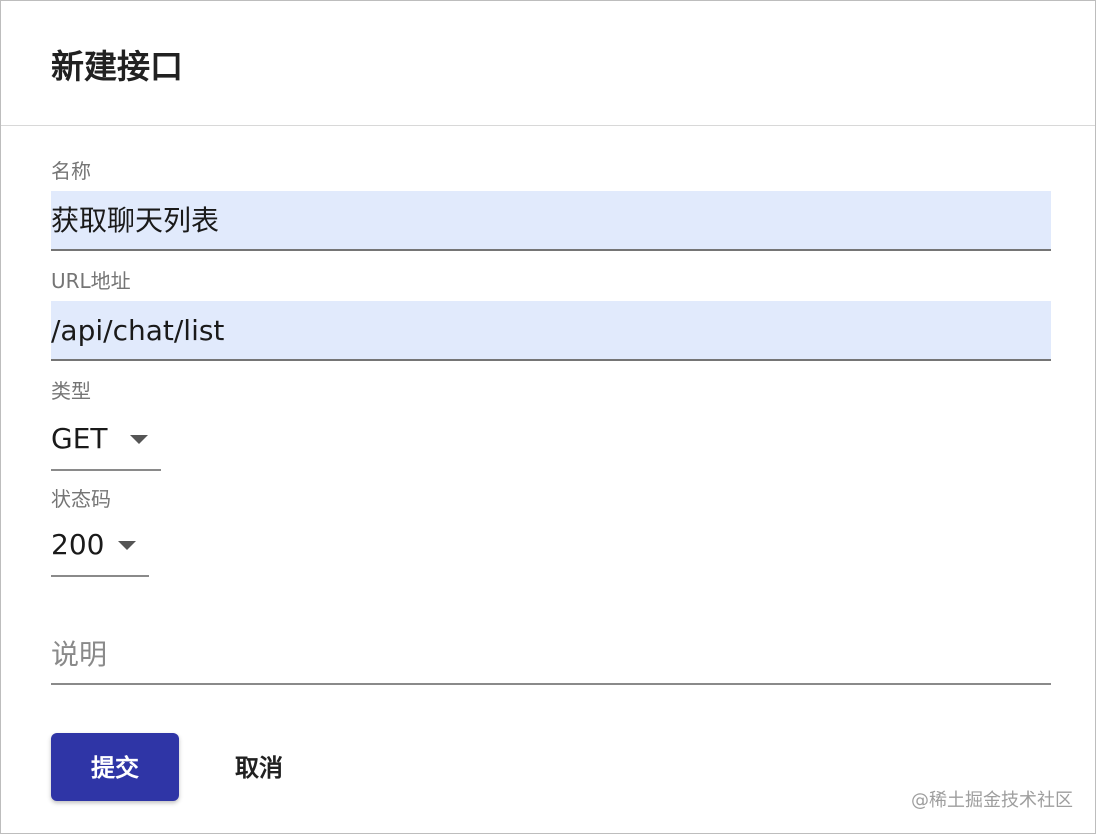 Image resolution: width=1096 pixels, height=834 pixels. I want to click on type-label: 类型, so click(71, 391).